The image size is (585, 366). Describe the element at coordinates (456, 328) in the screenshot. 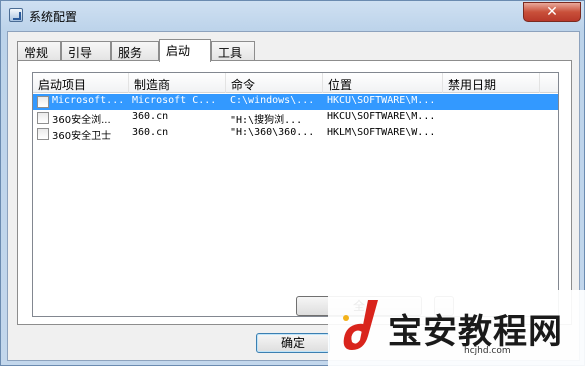

I see `watermark: 宝安教程网 hcjhd.com` at that location.